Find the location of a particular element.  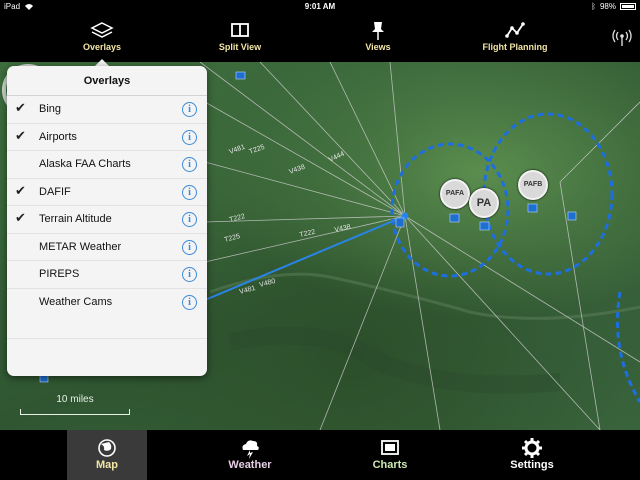

map-scale-bar: 10 miles is located at coordinates (75, 405).